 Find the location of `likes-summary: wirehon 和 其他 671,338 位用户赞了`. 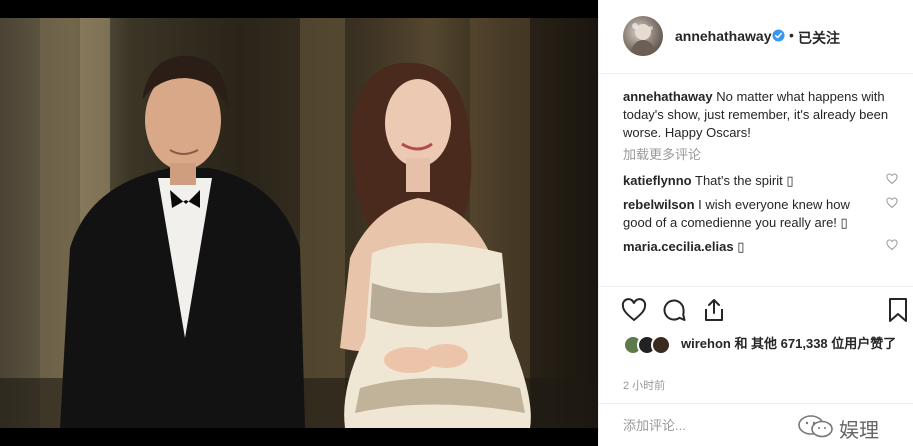

likes-summary: wirehon 和 其他 671,338 位用户赞了 is located at coordinates (760, 351).